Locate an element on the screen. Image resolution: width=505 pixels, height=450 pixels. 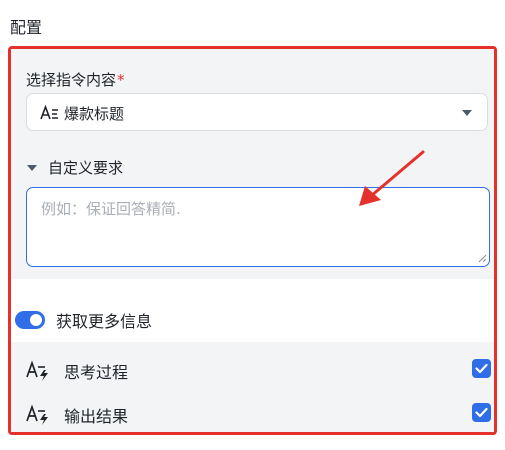
instruction-label-text: 选择指令内容 is located at coordinates (71, 80).